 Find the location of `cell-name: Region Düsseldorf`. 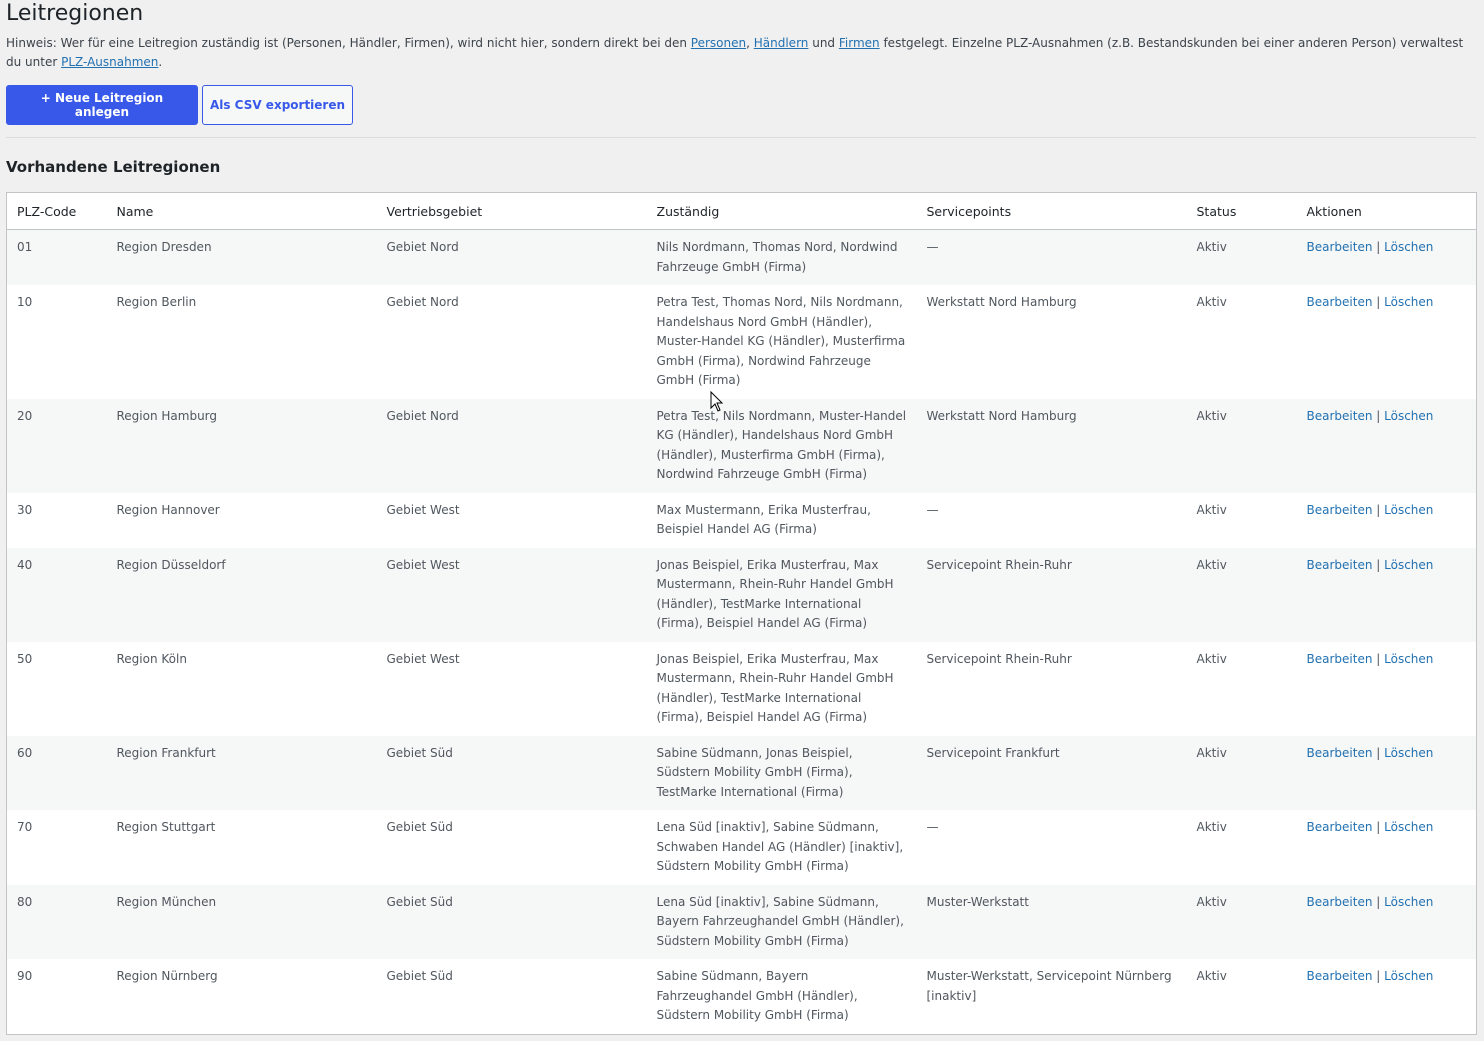

cell-name: Region Düsseldorf is located at coordinates (241, 594).